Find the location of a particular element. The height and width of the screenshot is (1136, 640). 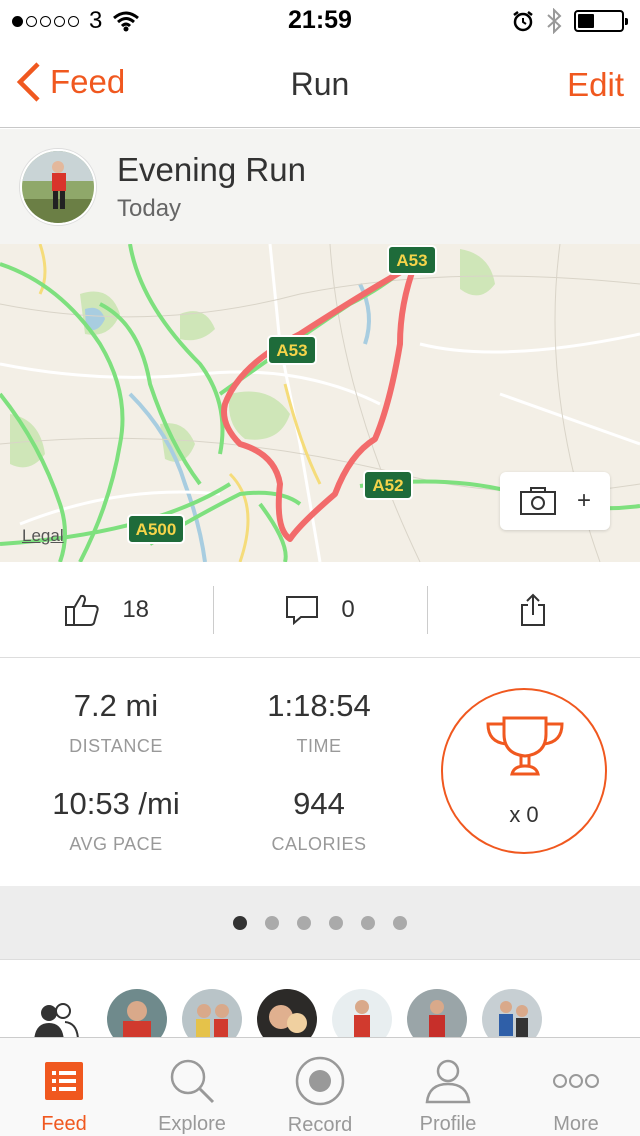

stat-calories: 944 CALORIES is located at coordinates (319, 820).